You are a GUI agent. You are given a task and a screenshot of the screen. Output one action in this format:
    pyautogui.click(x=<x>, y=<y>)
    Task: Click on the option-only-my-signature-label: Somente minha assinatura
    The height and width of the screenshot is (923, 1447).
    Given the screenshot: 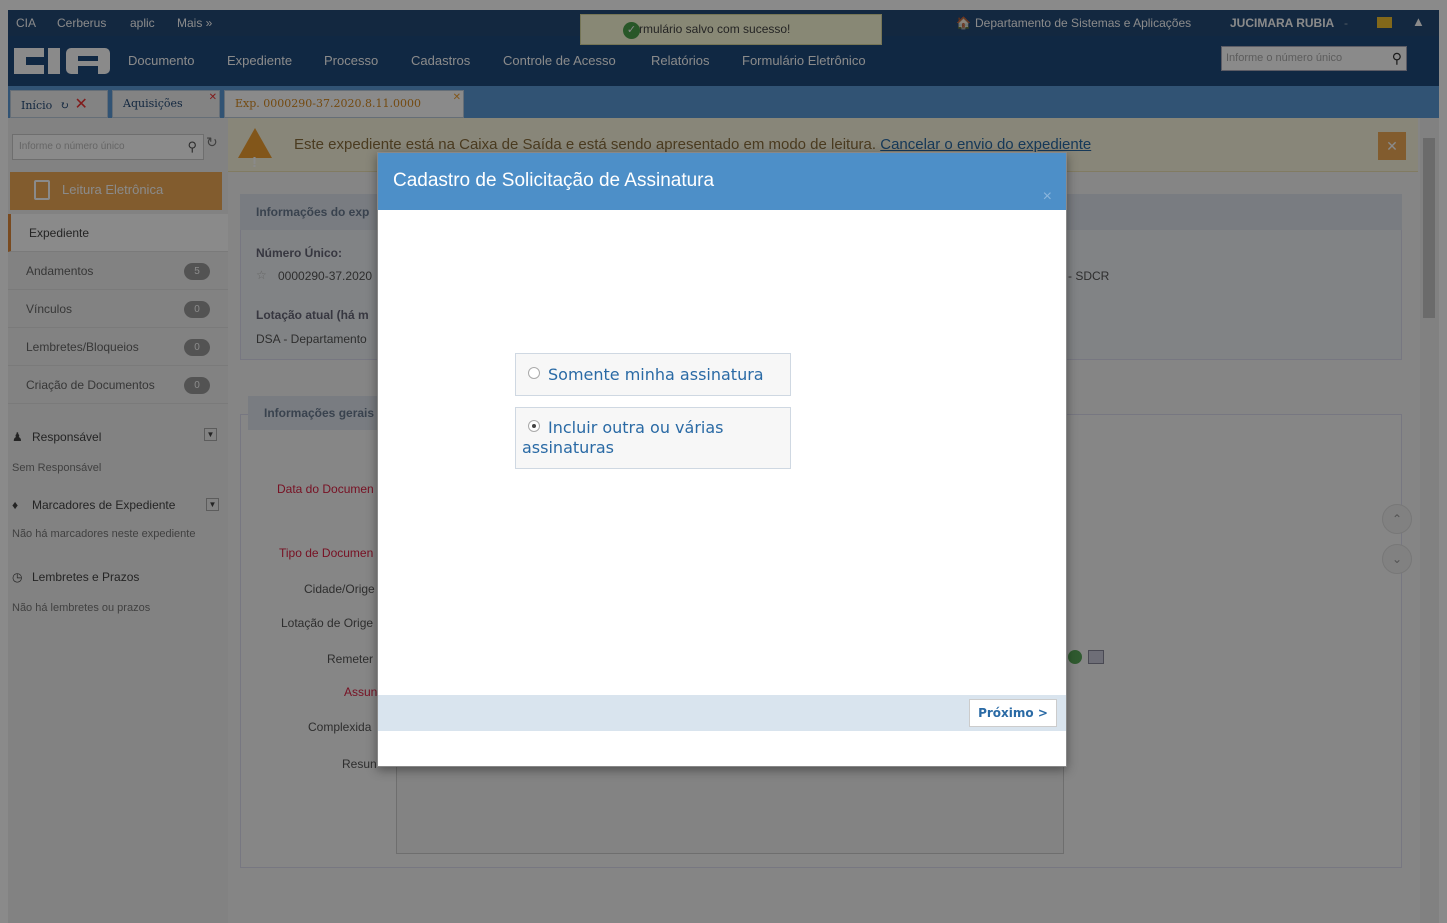 What is the action you would take?
    pyautogui.click(x=656, y=374)
    